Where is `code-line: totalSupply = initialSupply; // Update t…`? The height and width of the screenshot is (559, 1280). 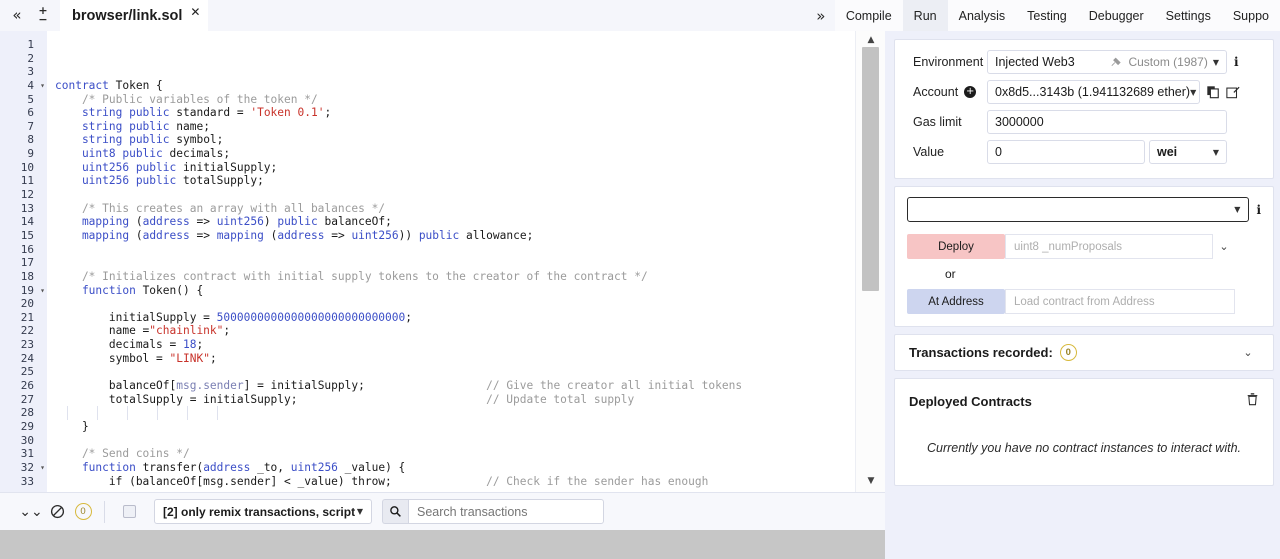
code-line: totalSupply = initialSupply; // Update t… is located at coordinates (451, 400).